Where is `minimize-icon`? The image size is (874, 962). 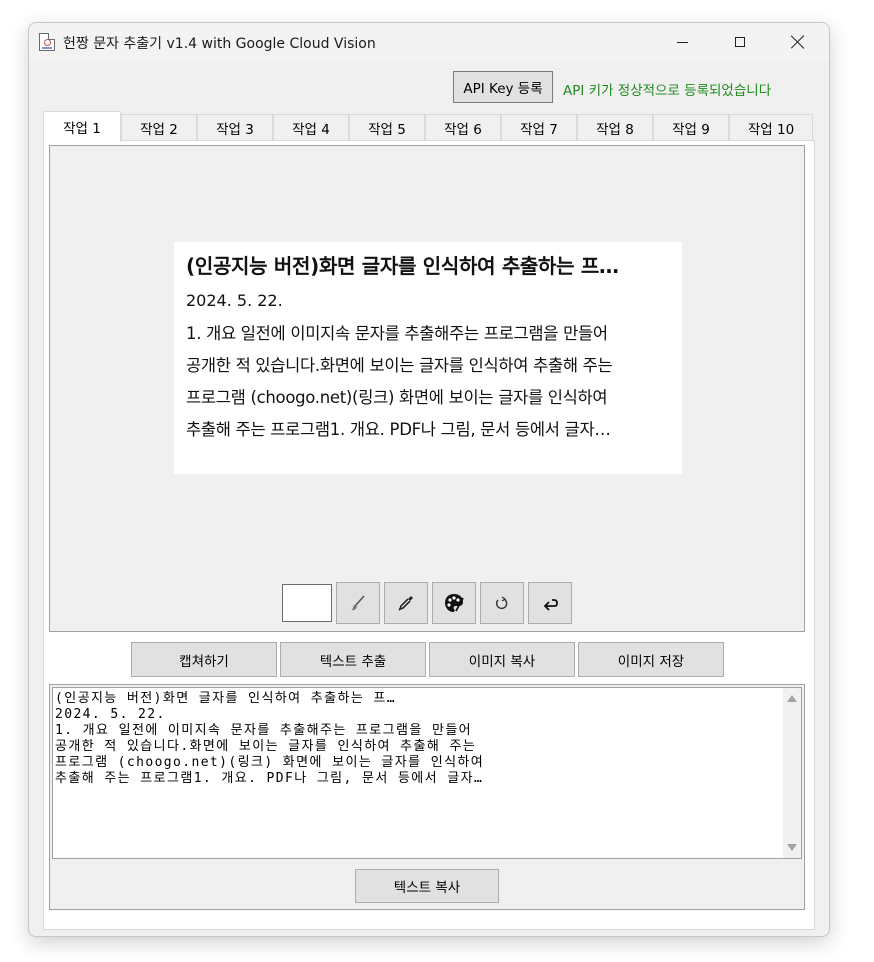 minimize-icon is located at coordinates (682, 42).